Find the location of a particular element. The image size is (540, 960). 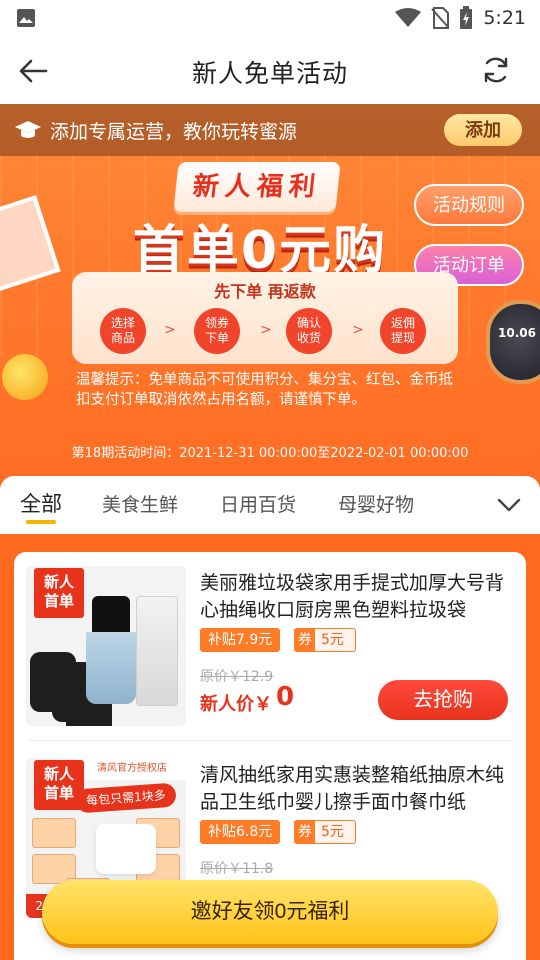

tab-food-fresh: 美食生鲜 is located at coordinates (140, 503).